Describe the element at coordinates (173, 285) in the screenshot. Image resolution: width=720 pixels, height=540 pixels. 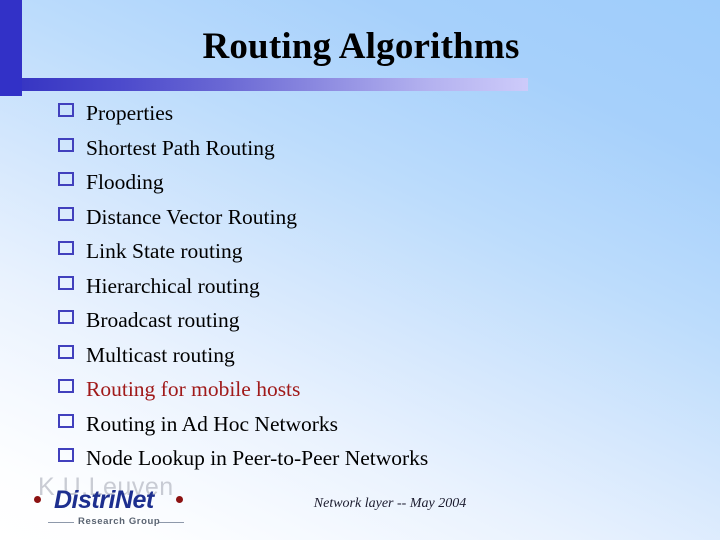
I see `list-item-label: Hierarchical routing` at that location.